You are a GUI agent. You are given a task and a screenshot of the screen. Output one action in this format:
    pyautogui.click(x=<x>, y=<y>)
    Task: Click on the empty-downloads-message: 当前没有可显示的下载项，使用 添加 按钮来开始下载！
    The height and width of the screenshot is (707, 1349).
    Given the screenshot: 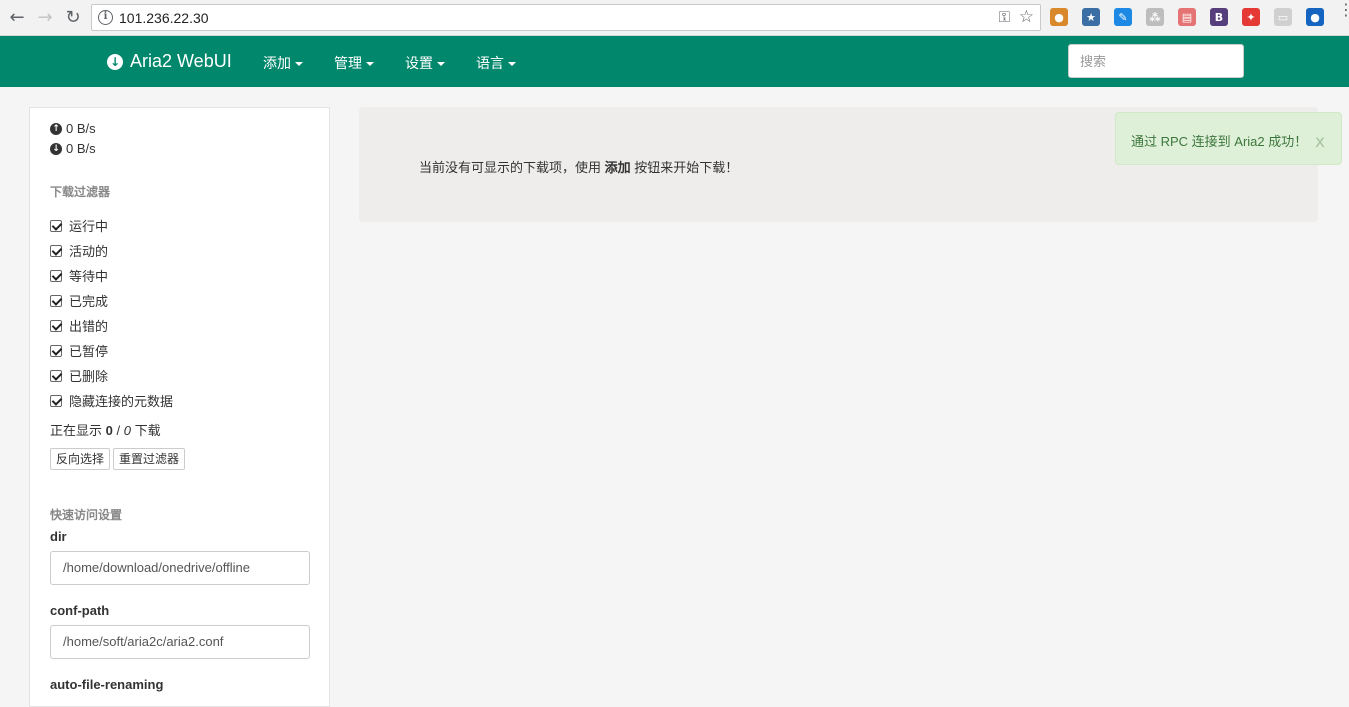 What is the action you would take?
    pyautogui.click(x=579, y=167)
    